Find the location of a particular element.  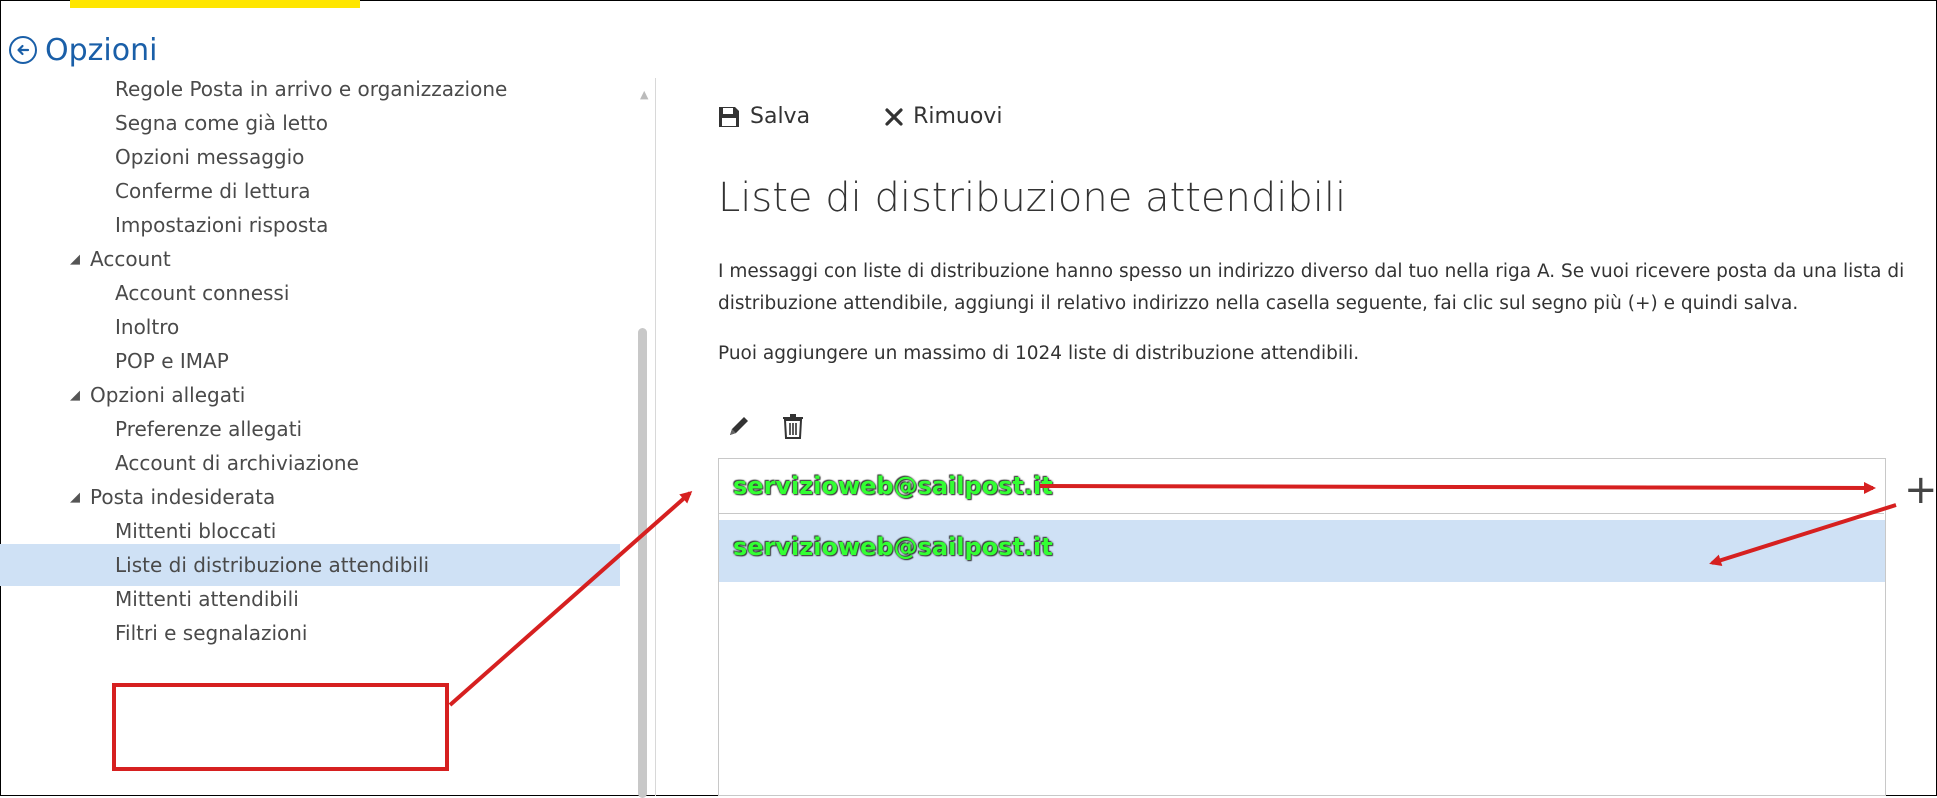

plus-icon: + is located at coordinates (1920, 490).